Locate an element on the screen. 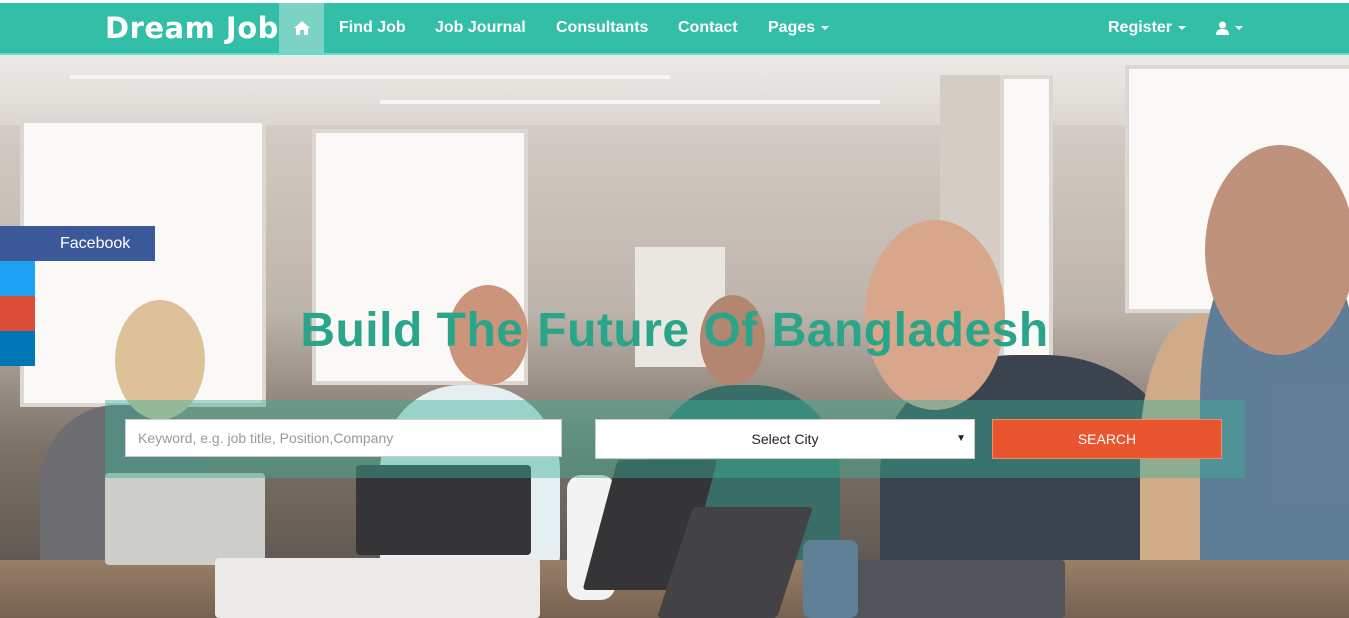  google-plus-share-button is located at coordinates (17, 313).